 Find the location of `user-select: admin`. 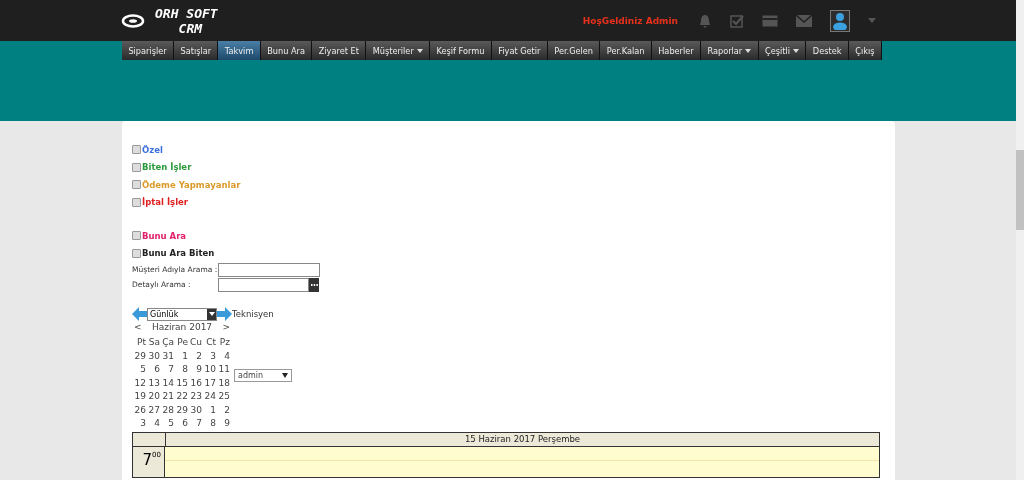

user-select: admin is located at coordinates (263, 376).